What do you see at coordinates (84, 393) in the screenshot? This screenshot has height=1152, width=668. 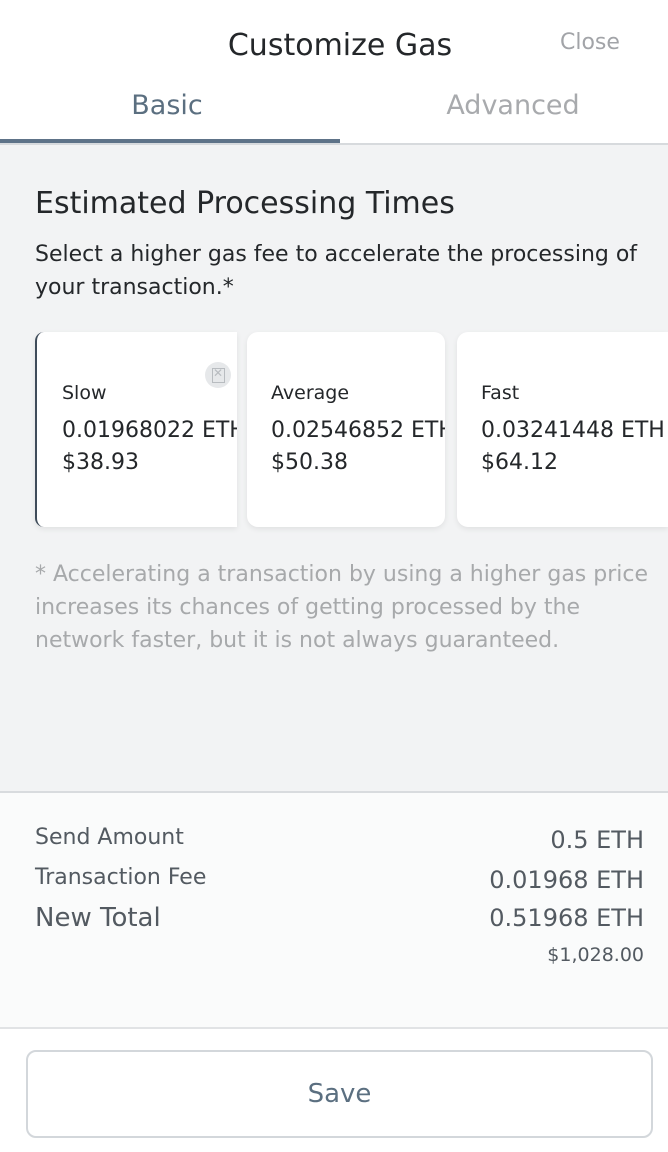 I see `gas-option-label: Slow` at bounding box center [84, 393].